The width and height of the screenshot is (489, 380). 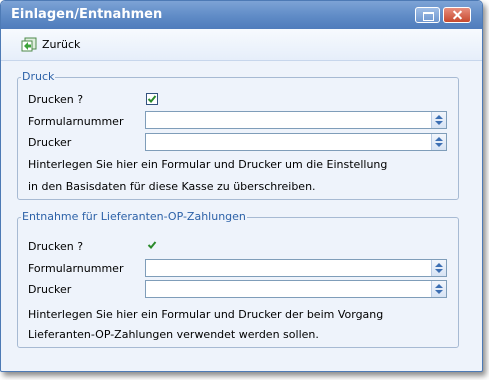 What do you see at coordinates (50, 289) in the screenshot?
I see `entnahme-drucker-label: Drucker` at bounding box center [50, 289].